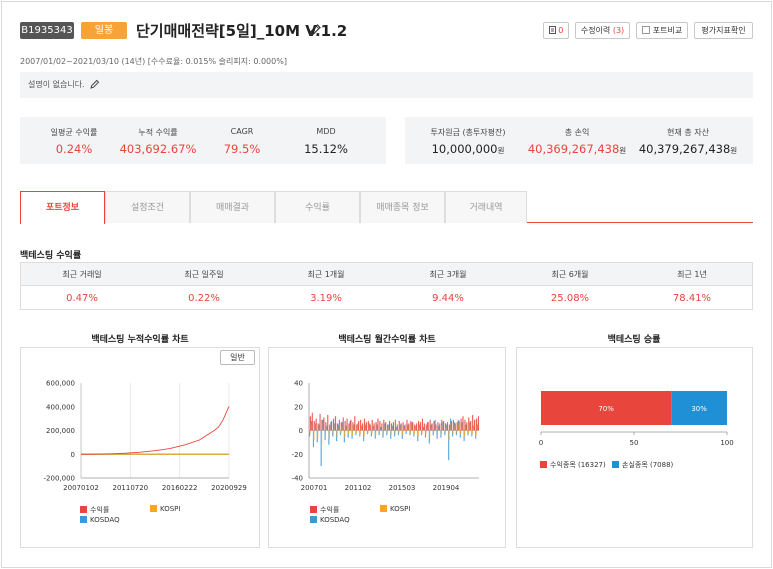 This screenshot has width=773, height=569. What do you see at coordinates (688, 149) in the screenshot?
I see `stat-value-total-asset: 40,379,267,438원` at bounding box center [688, 149].